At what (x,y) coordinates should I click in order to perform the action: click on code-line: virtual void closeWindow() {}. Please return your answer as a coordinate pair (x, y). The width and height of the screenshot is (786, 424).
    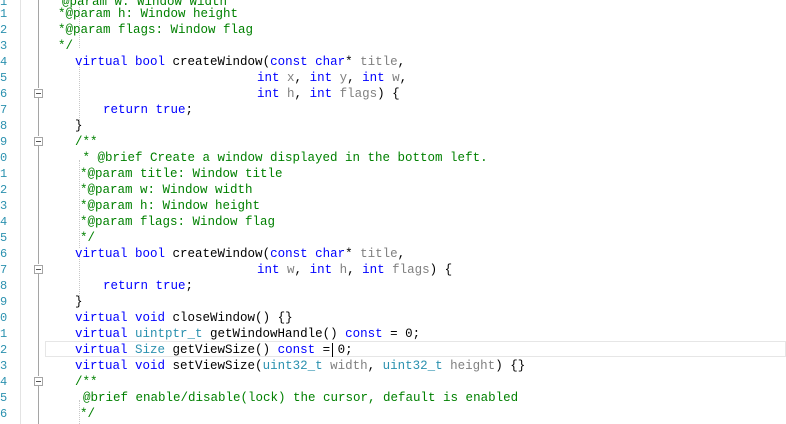
    Looking at the image, I should click on (184, 318).